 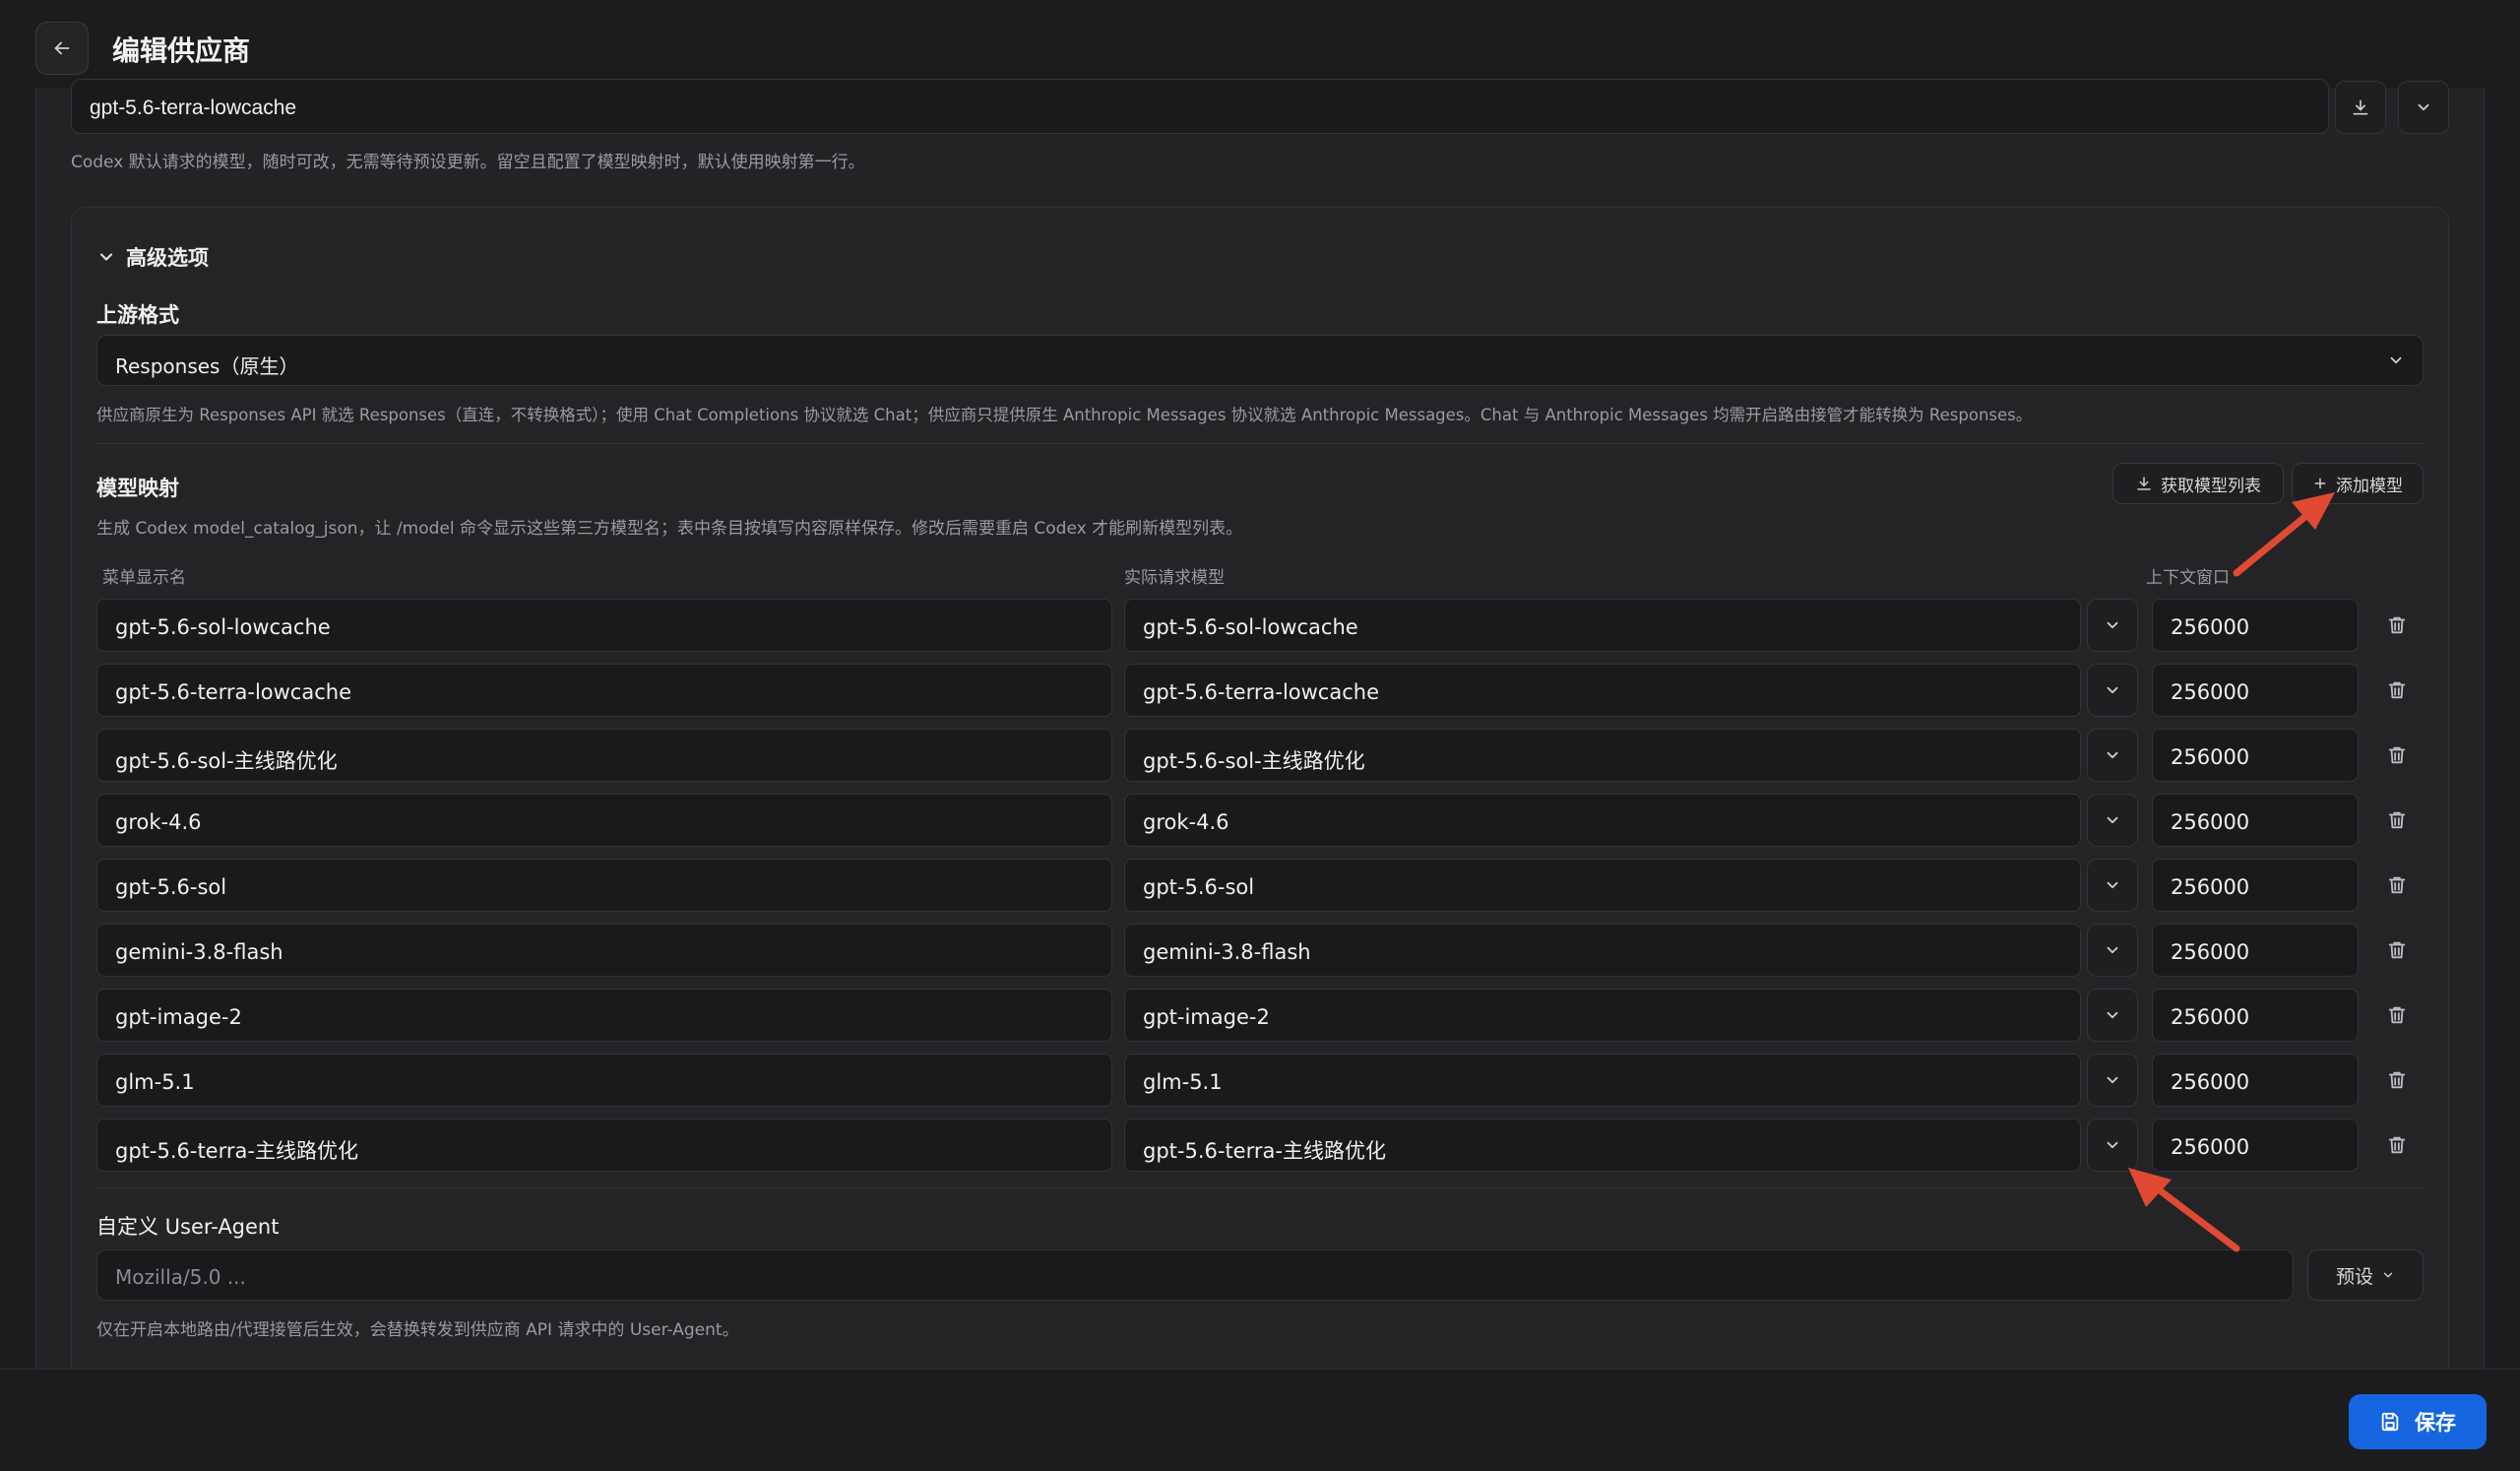 I want to click on actual-model-input: glm-5.1, so click(x=1602, y=1080).